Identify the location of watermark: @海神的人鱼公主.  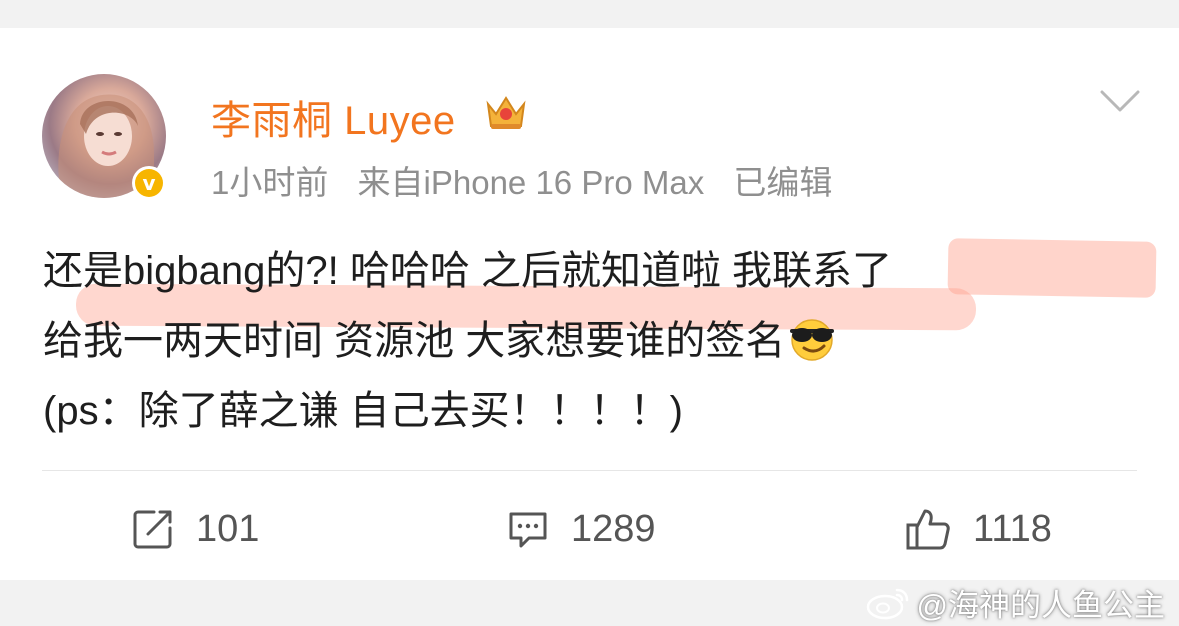
(1015, 602).